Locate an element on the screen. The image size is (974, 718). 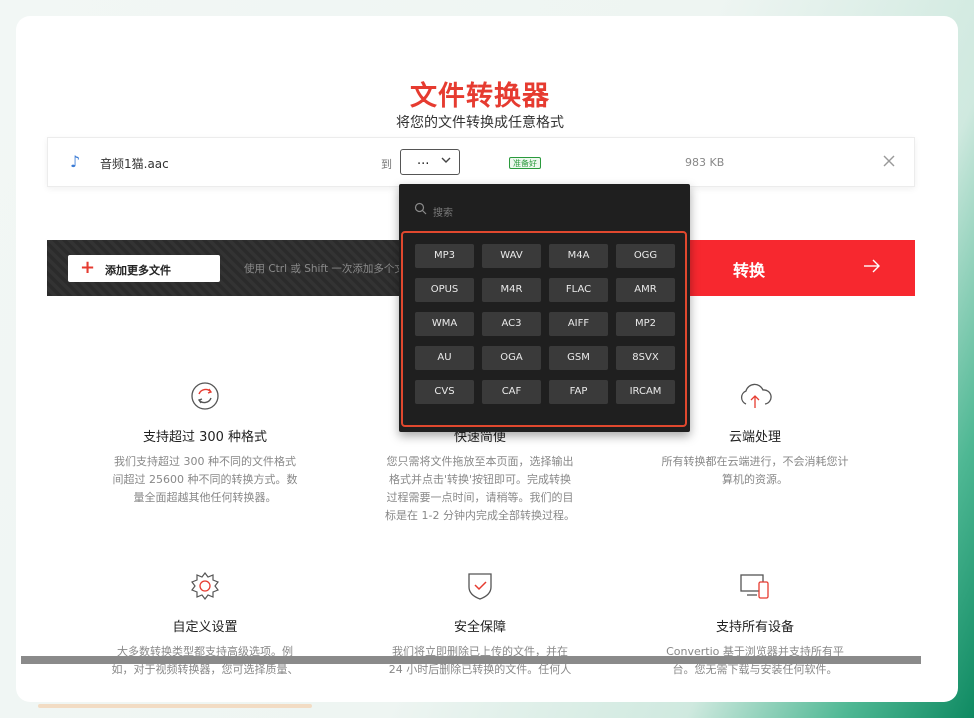
devices-icon is located at coordinates (754, 586).